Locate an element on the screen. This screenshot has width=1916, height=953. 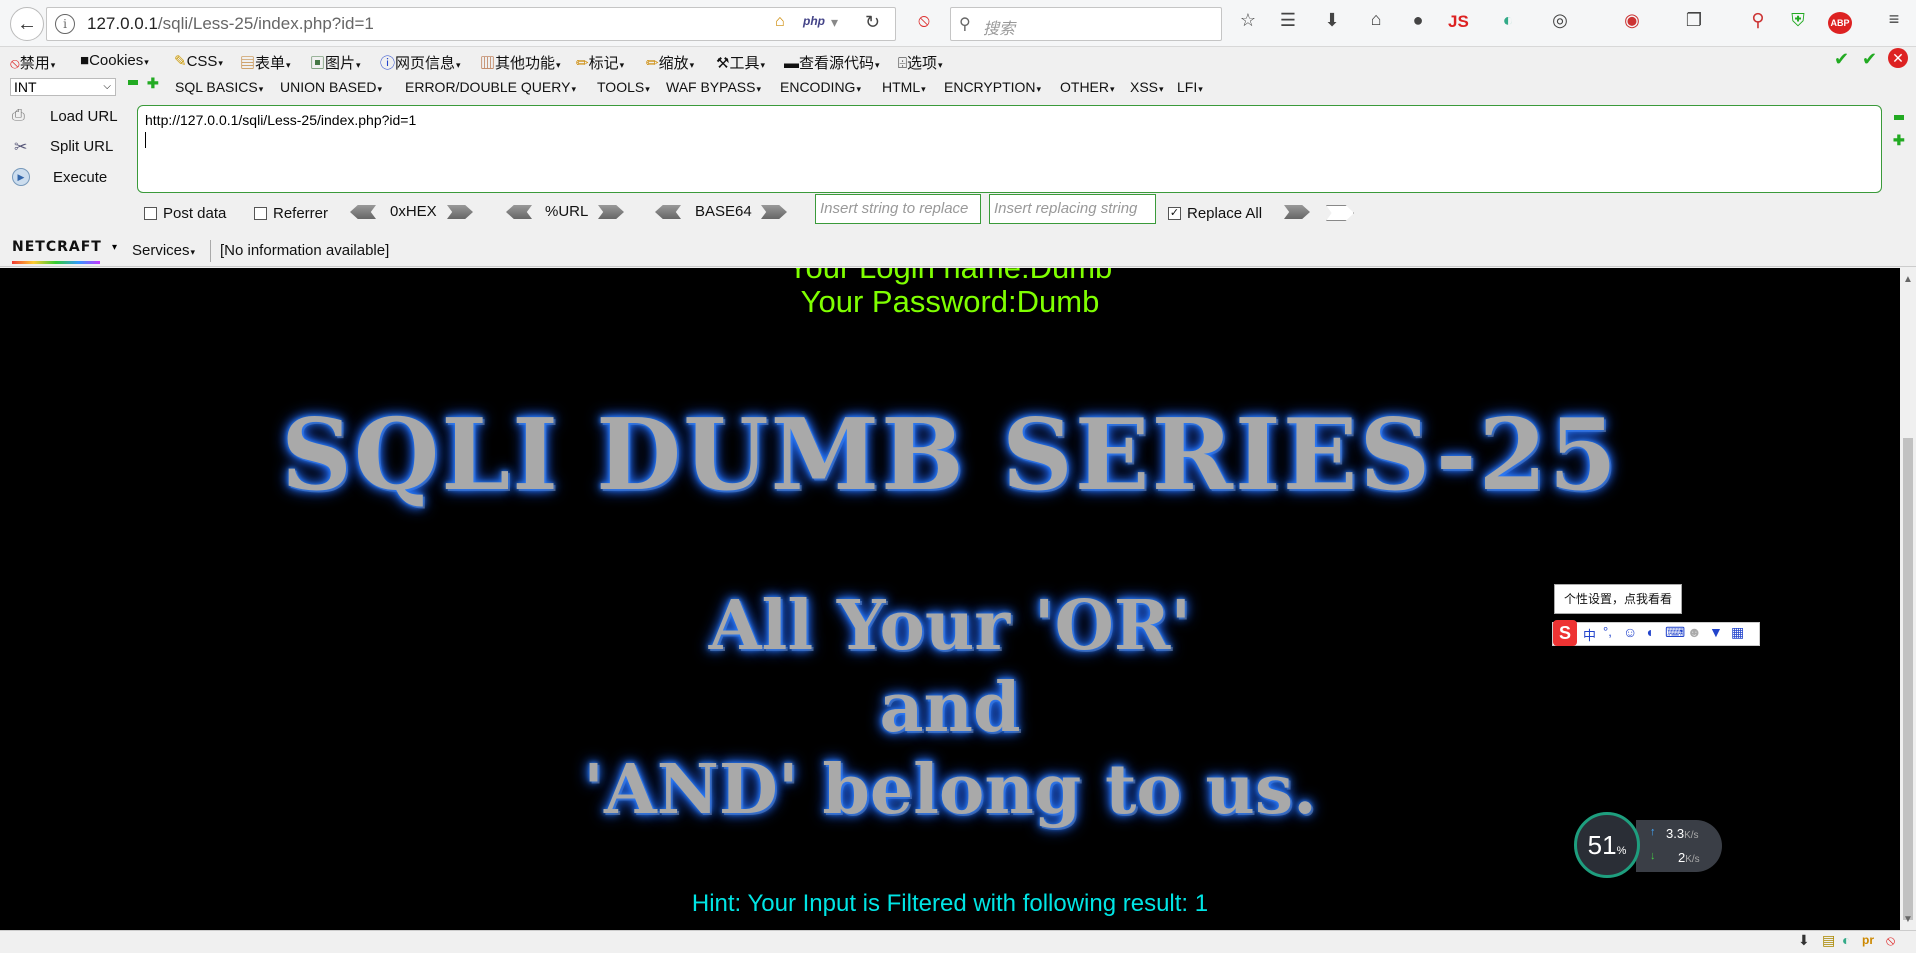
home-icon: ⌂ is located at coordinates (1376, 19).